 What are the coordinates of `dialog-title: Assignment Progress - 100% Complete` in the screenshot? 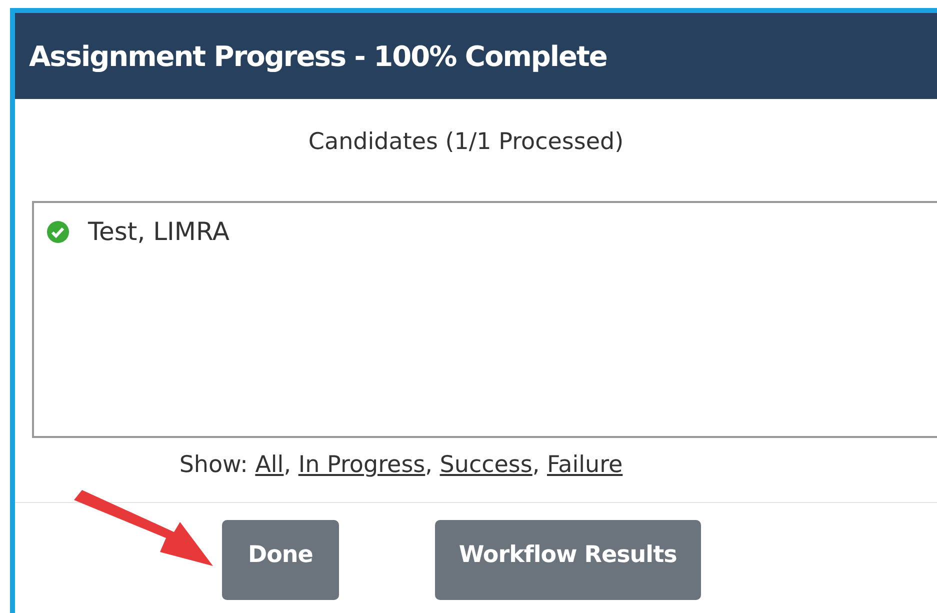 It's located at (318, 56).